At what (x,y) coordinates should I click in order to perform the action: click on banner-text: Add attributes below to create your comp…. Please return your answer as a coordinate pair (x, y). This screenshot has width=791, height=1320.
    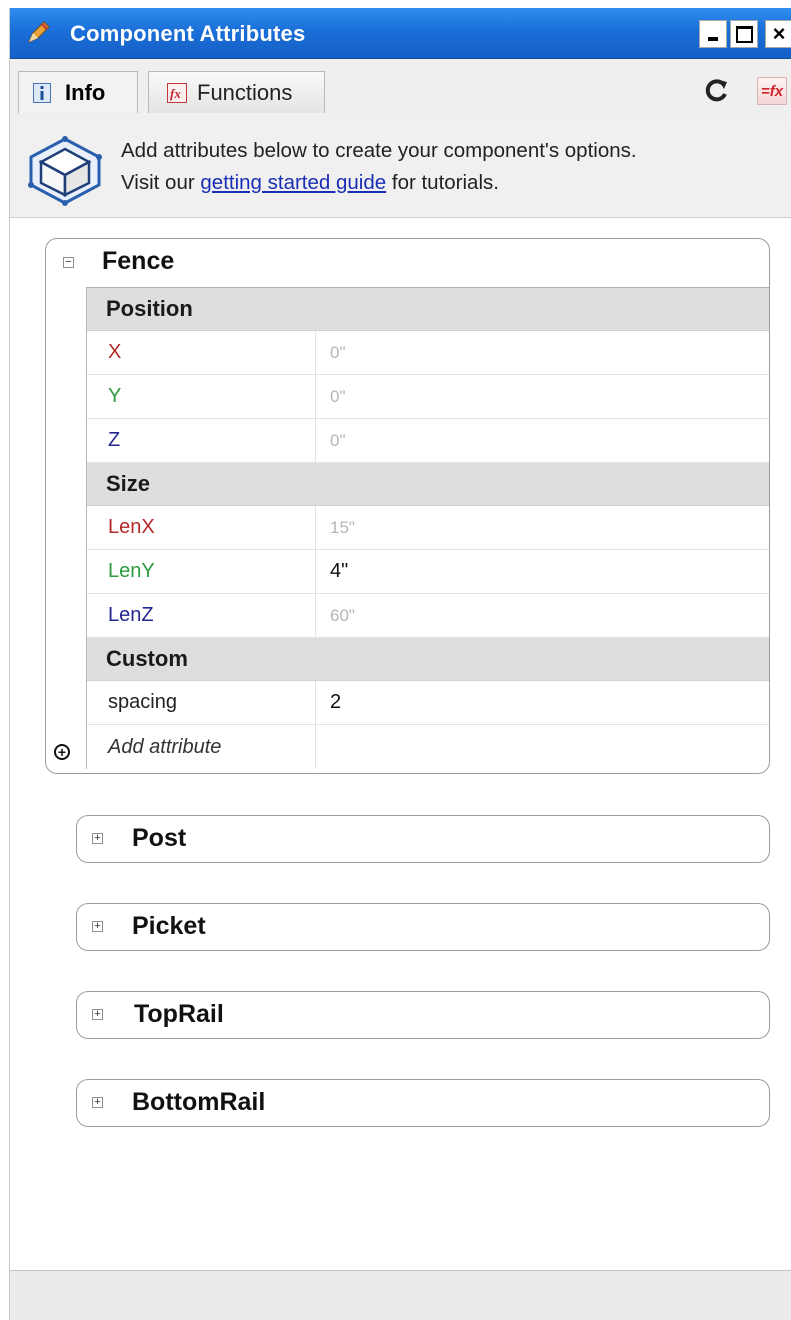
    Looking at the image, I should click on (379, 150).